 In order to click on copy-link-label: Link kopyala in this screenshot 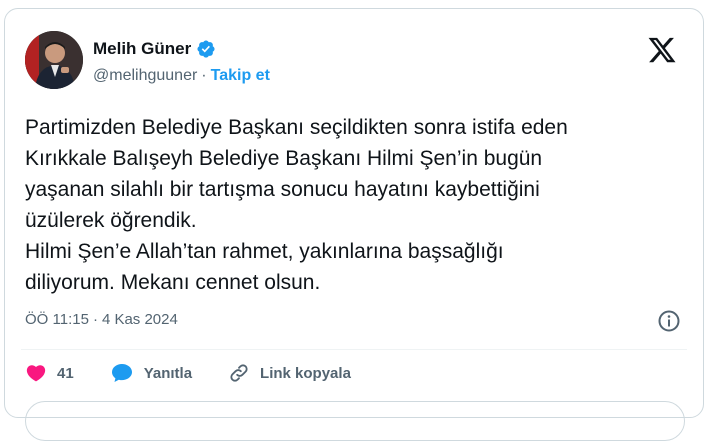, I will do `click(305, 373)`.